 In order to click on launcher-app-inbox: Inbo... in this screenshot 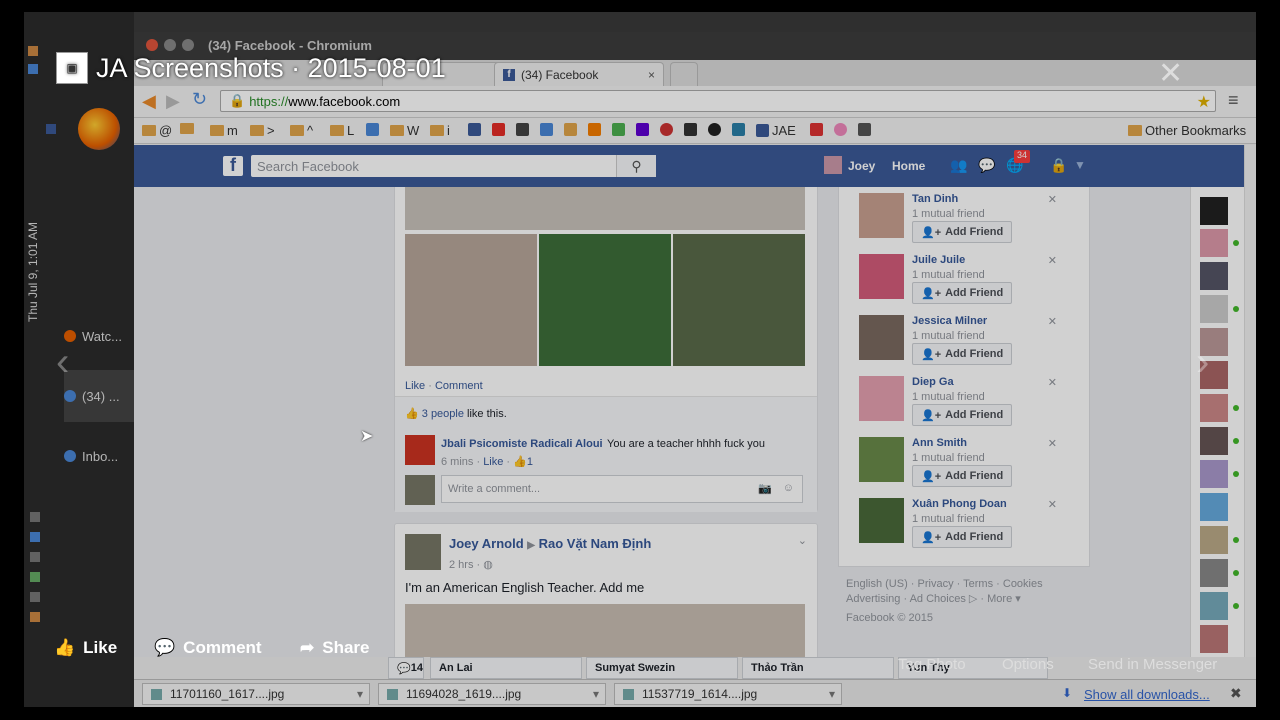, I will do `click(99, 456)`.